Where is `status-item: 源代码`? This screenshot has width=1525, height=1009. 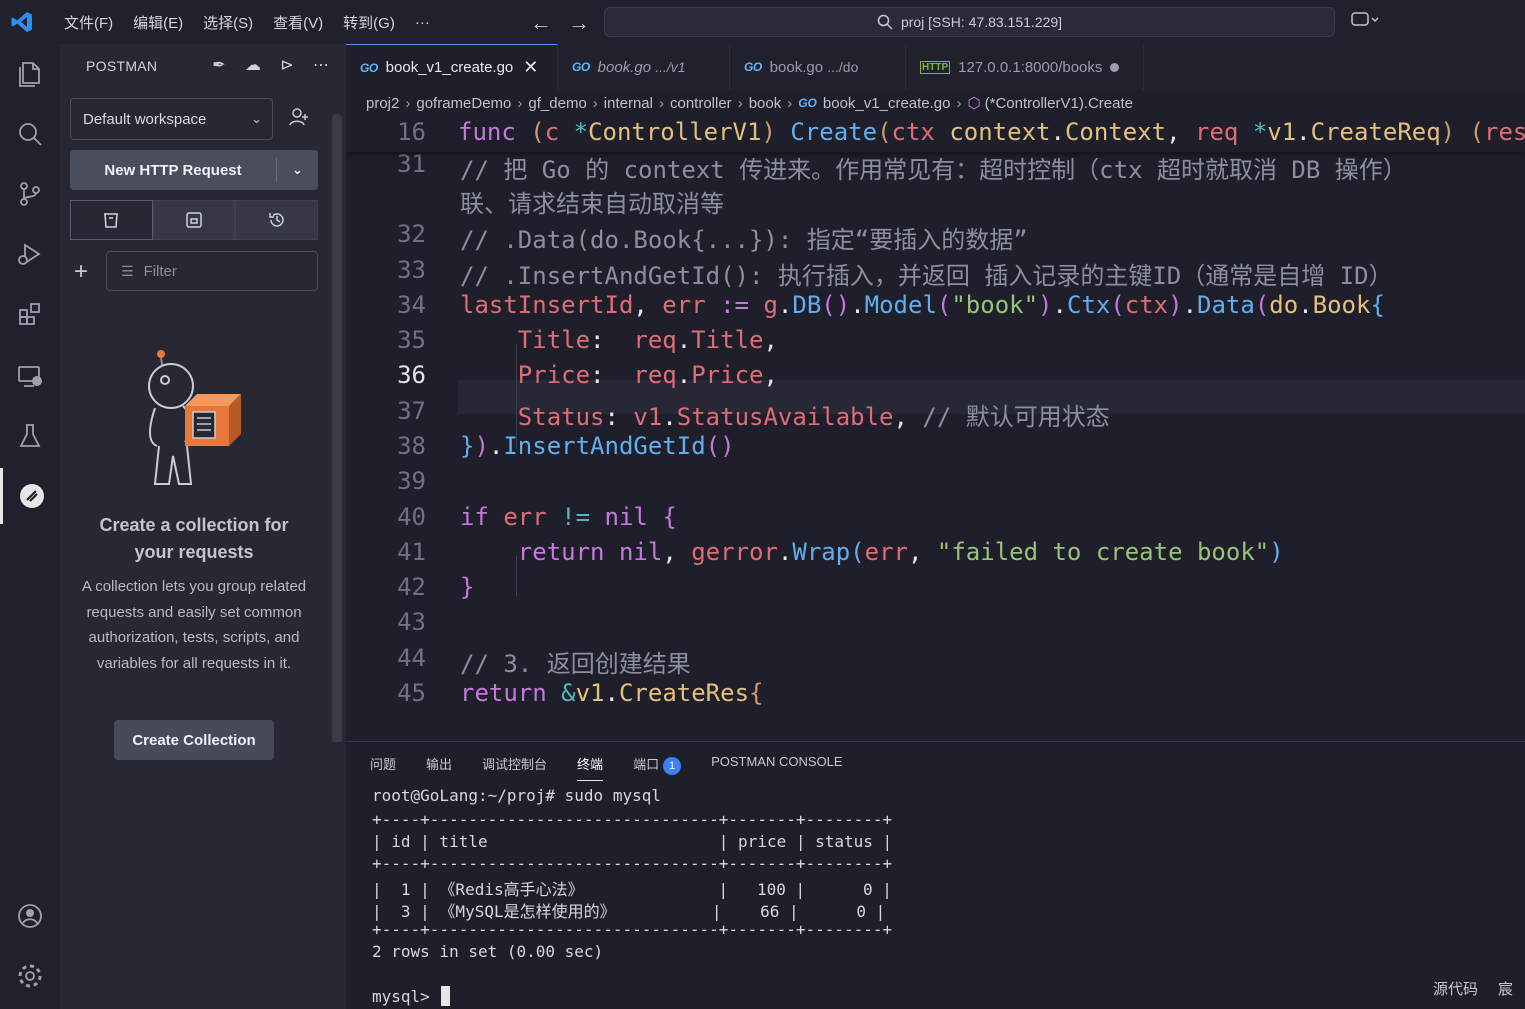 status-item: 源代码 is located at coordinates (1455, 988).